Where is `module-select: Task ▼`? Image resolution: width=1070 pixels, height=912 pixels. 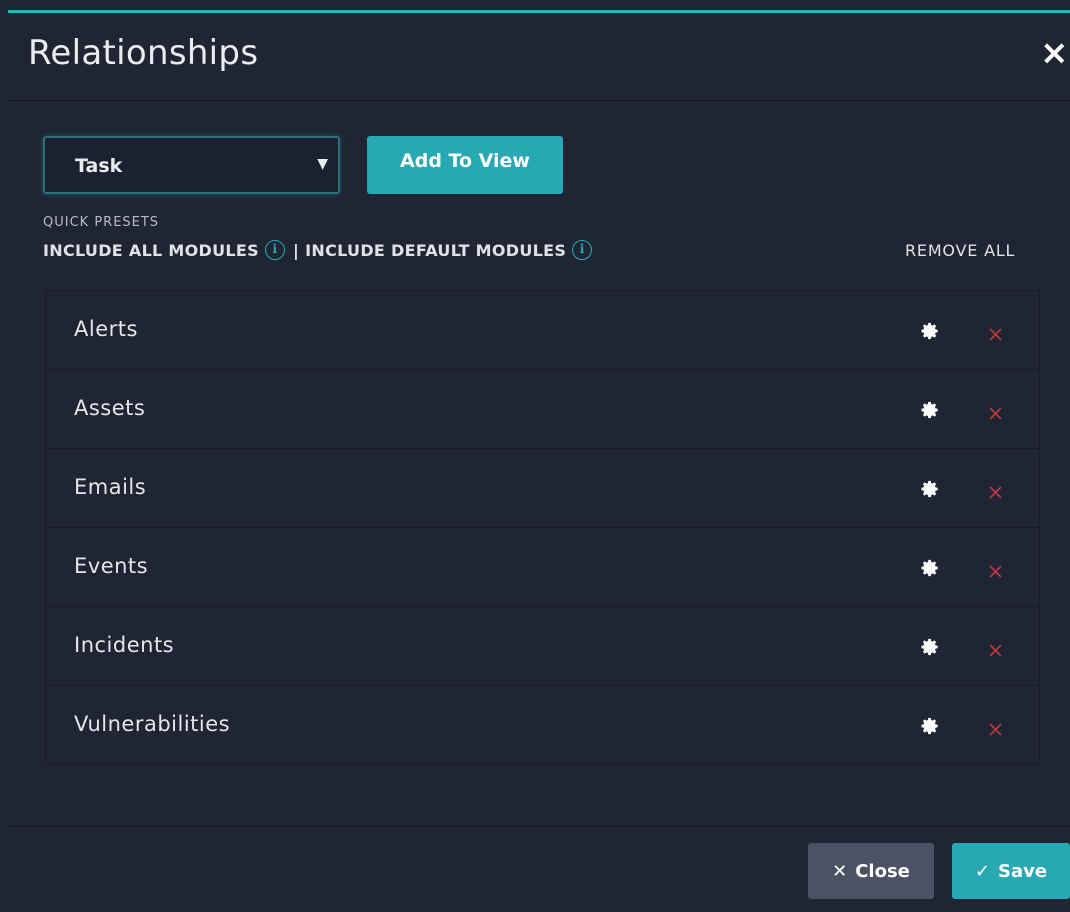 module-select: Task ▼ is located at coordinates (191, 165).